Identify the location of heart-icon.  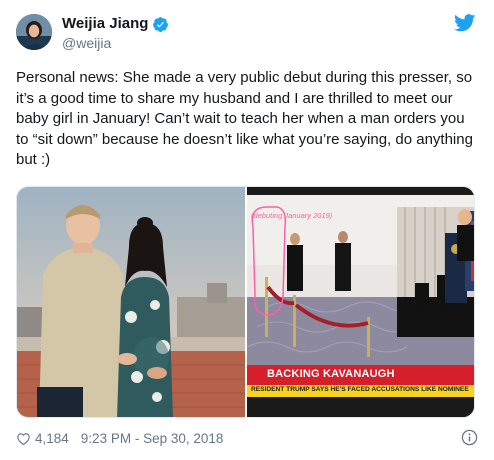
(23, 438).